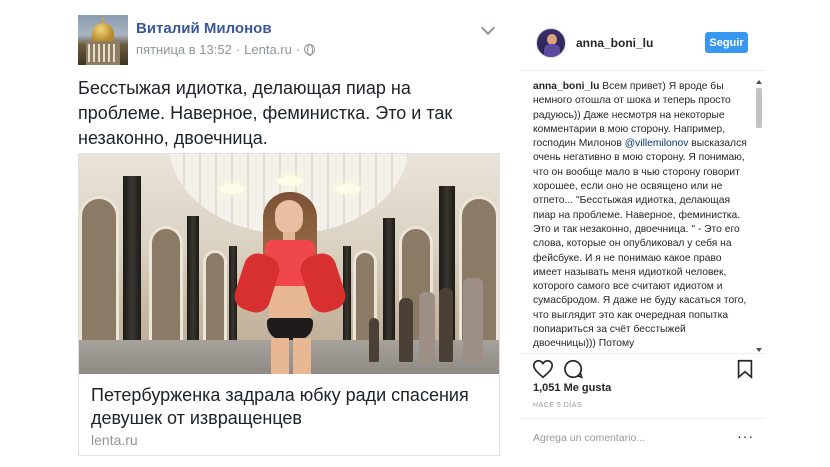 Image resolution: width=830 pixels, height=467 pixels. Describe the element at coordinates (573, 369) in the screenshot. I see `comment-icon` at that location.